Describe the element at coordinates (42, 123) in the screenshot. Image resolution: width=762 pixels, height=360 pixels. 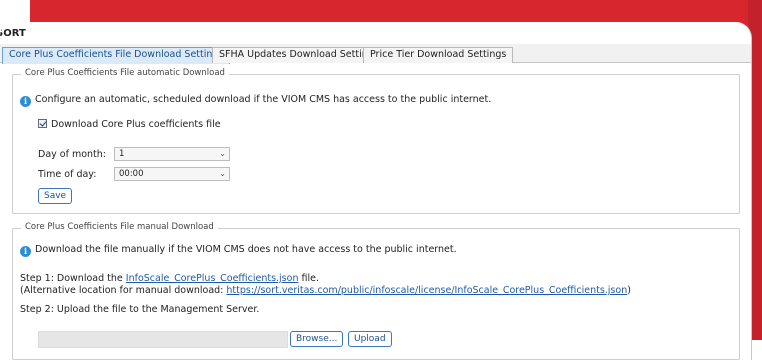
I see `checkbox-checked-icon` at that location.